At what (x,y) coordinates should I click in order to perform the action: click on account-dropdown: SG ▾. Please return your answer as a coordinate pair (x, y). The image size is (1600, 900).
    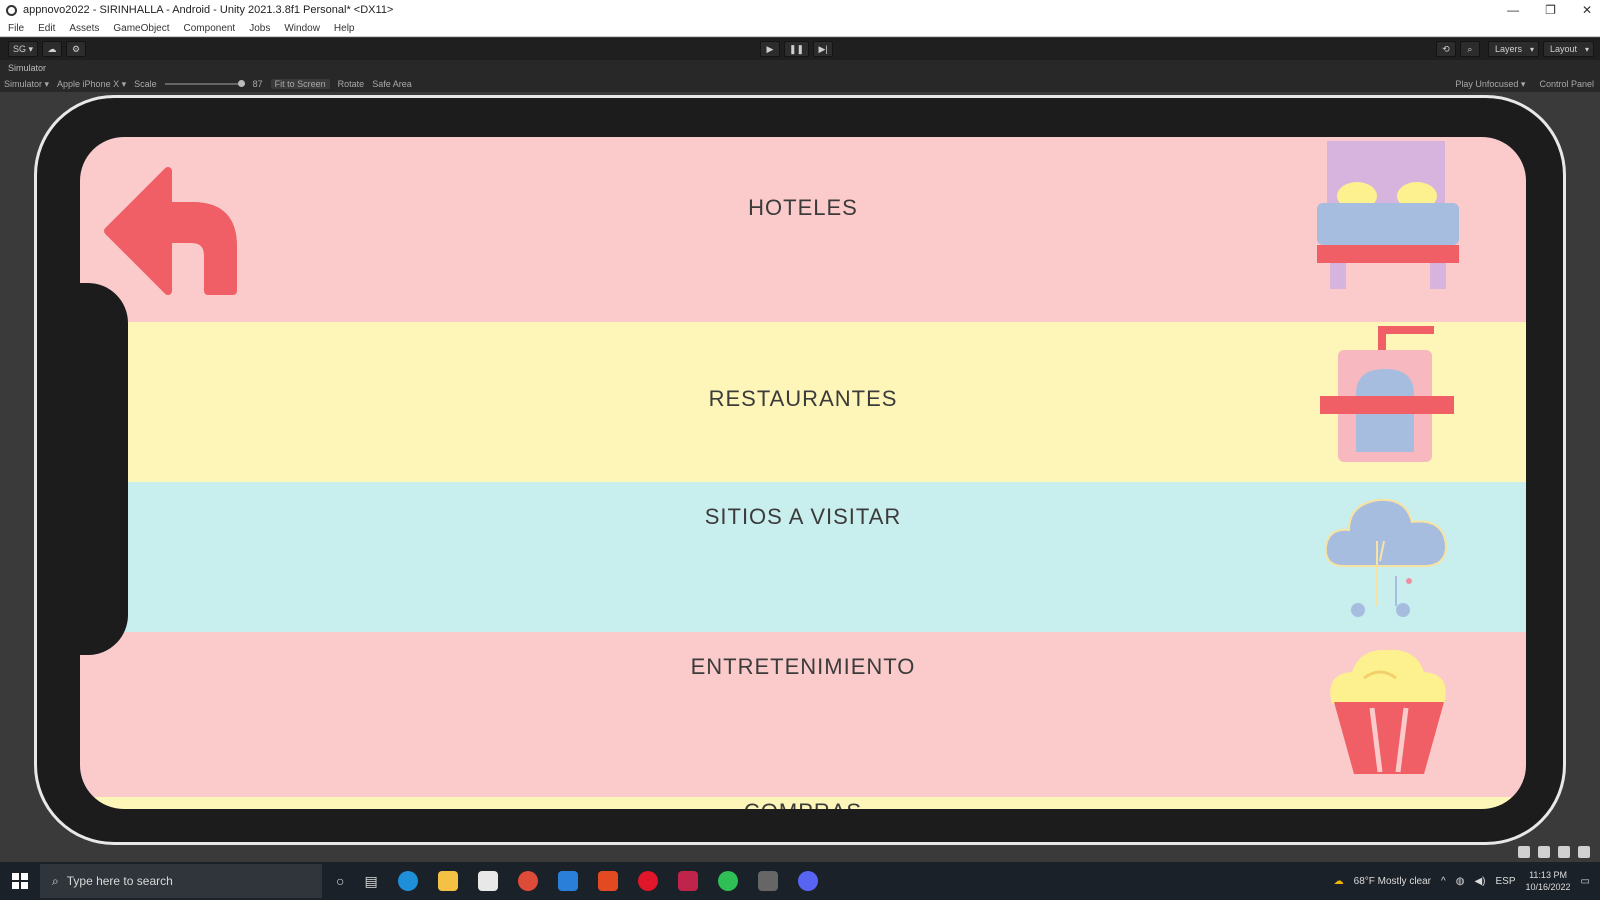
    Looking at the image, I should click on (23, 49).